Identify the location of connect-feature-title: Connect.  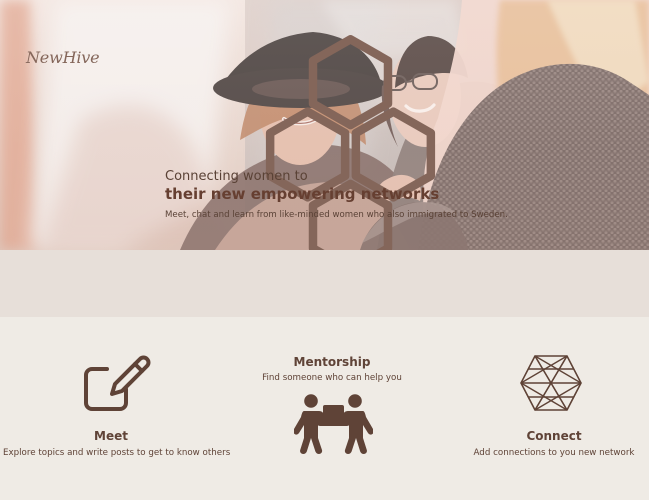
(554, 436).